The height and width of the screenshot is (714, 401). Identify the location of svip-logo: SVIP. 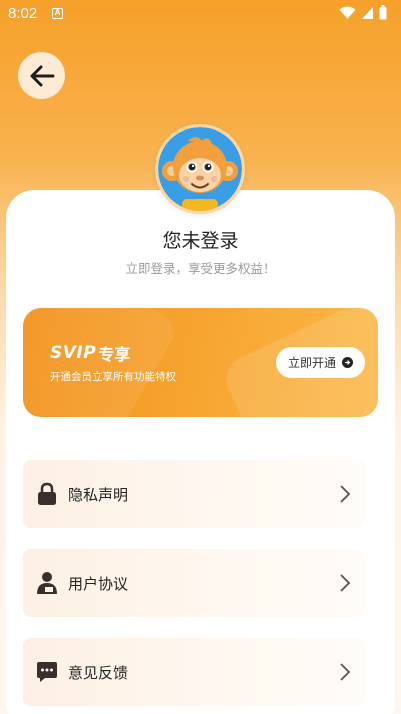
(73, 353).